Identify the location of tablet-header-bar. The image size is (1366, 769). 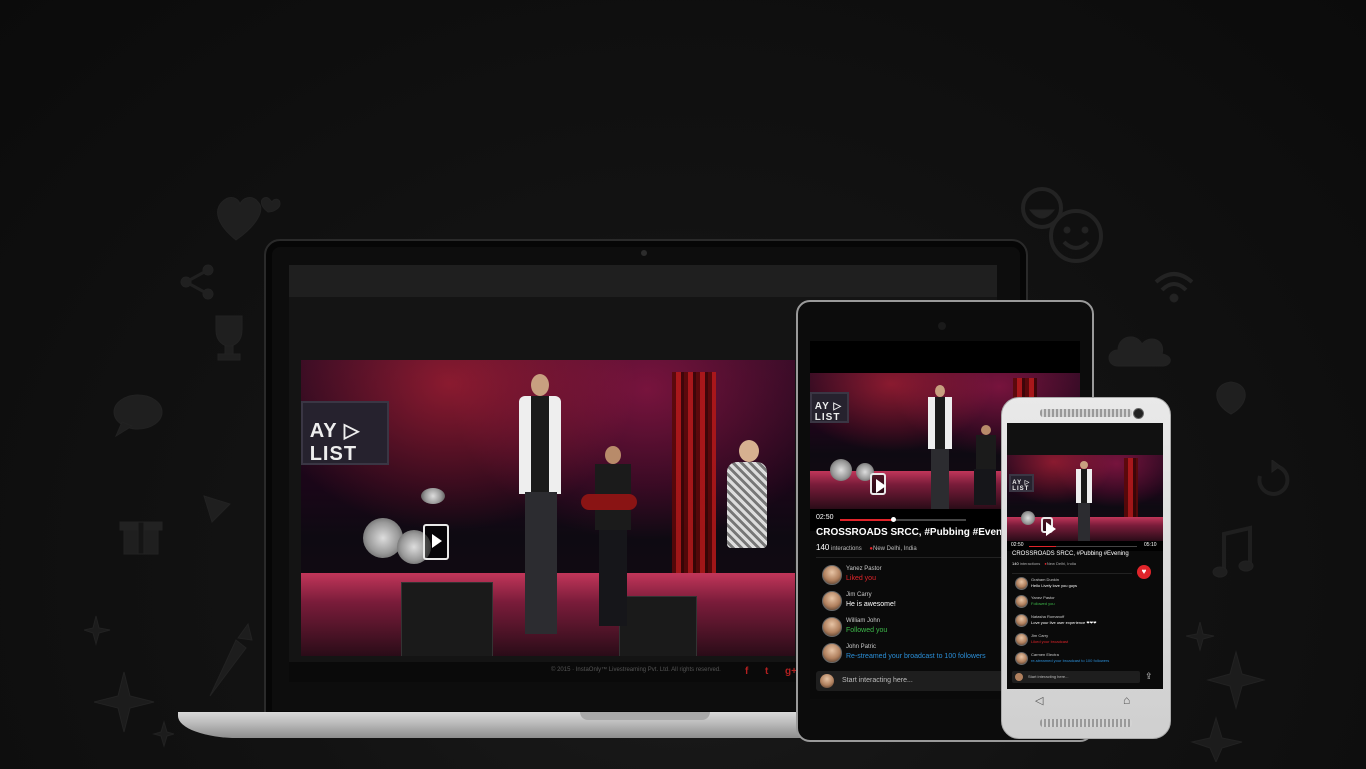
(945, 357).